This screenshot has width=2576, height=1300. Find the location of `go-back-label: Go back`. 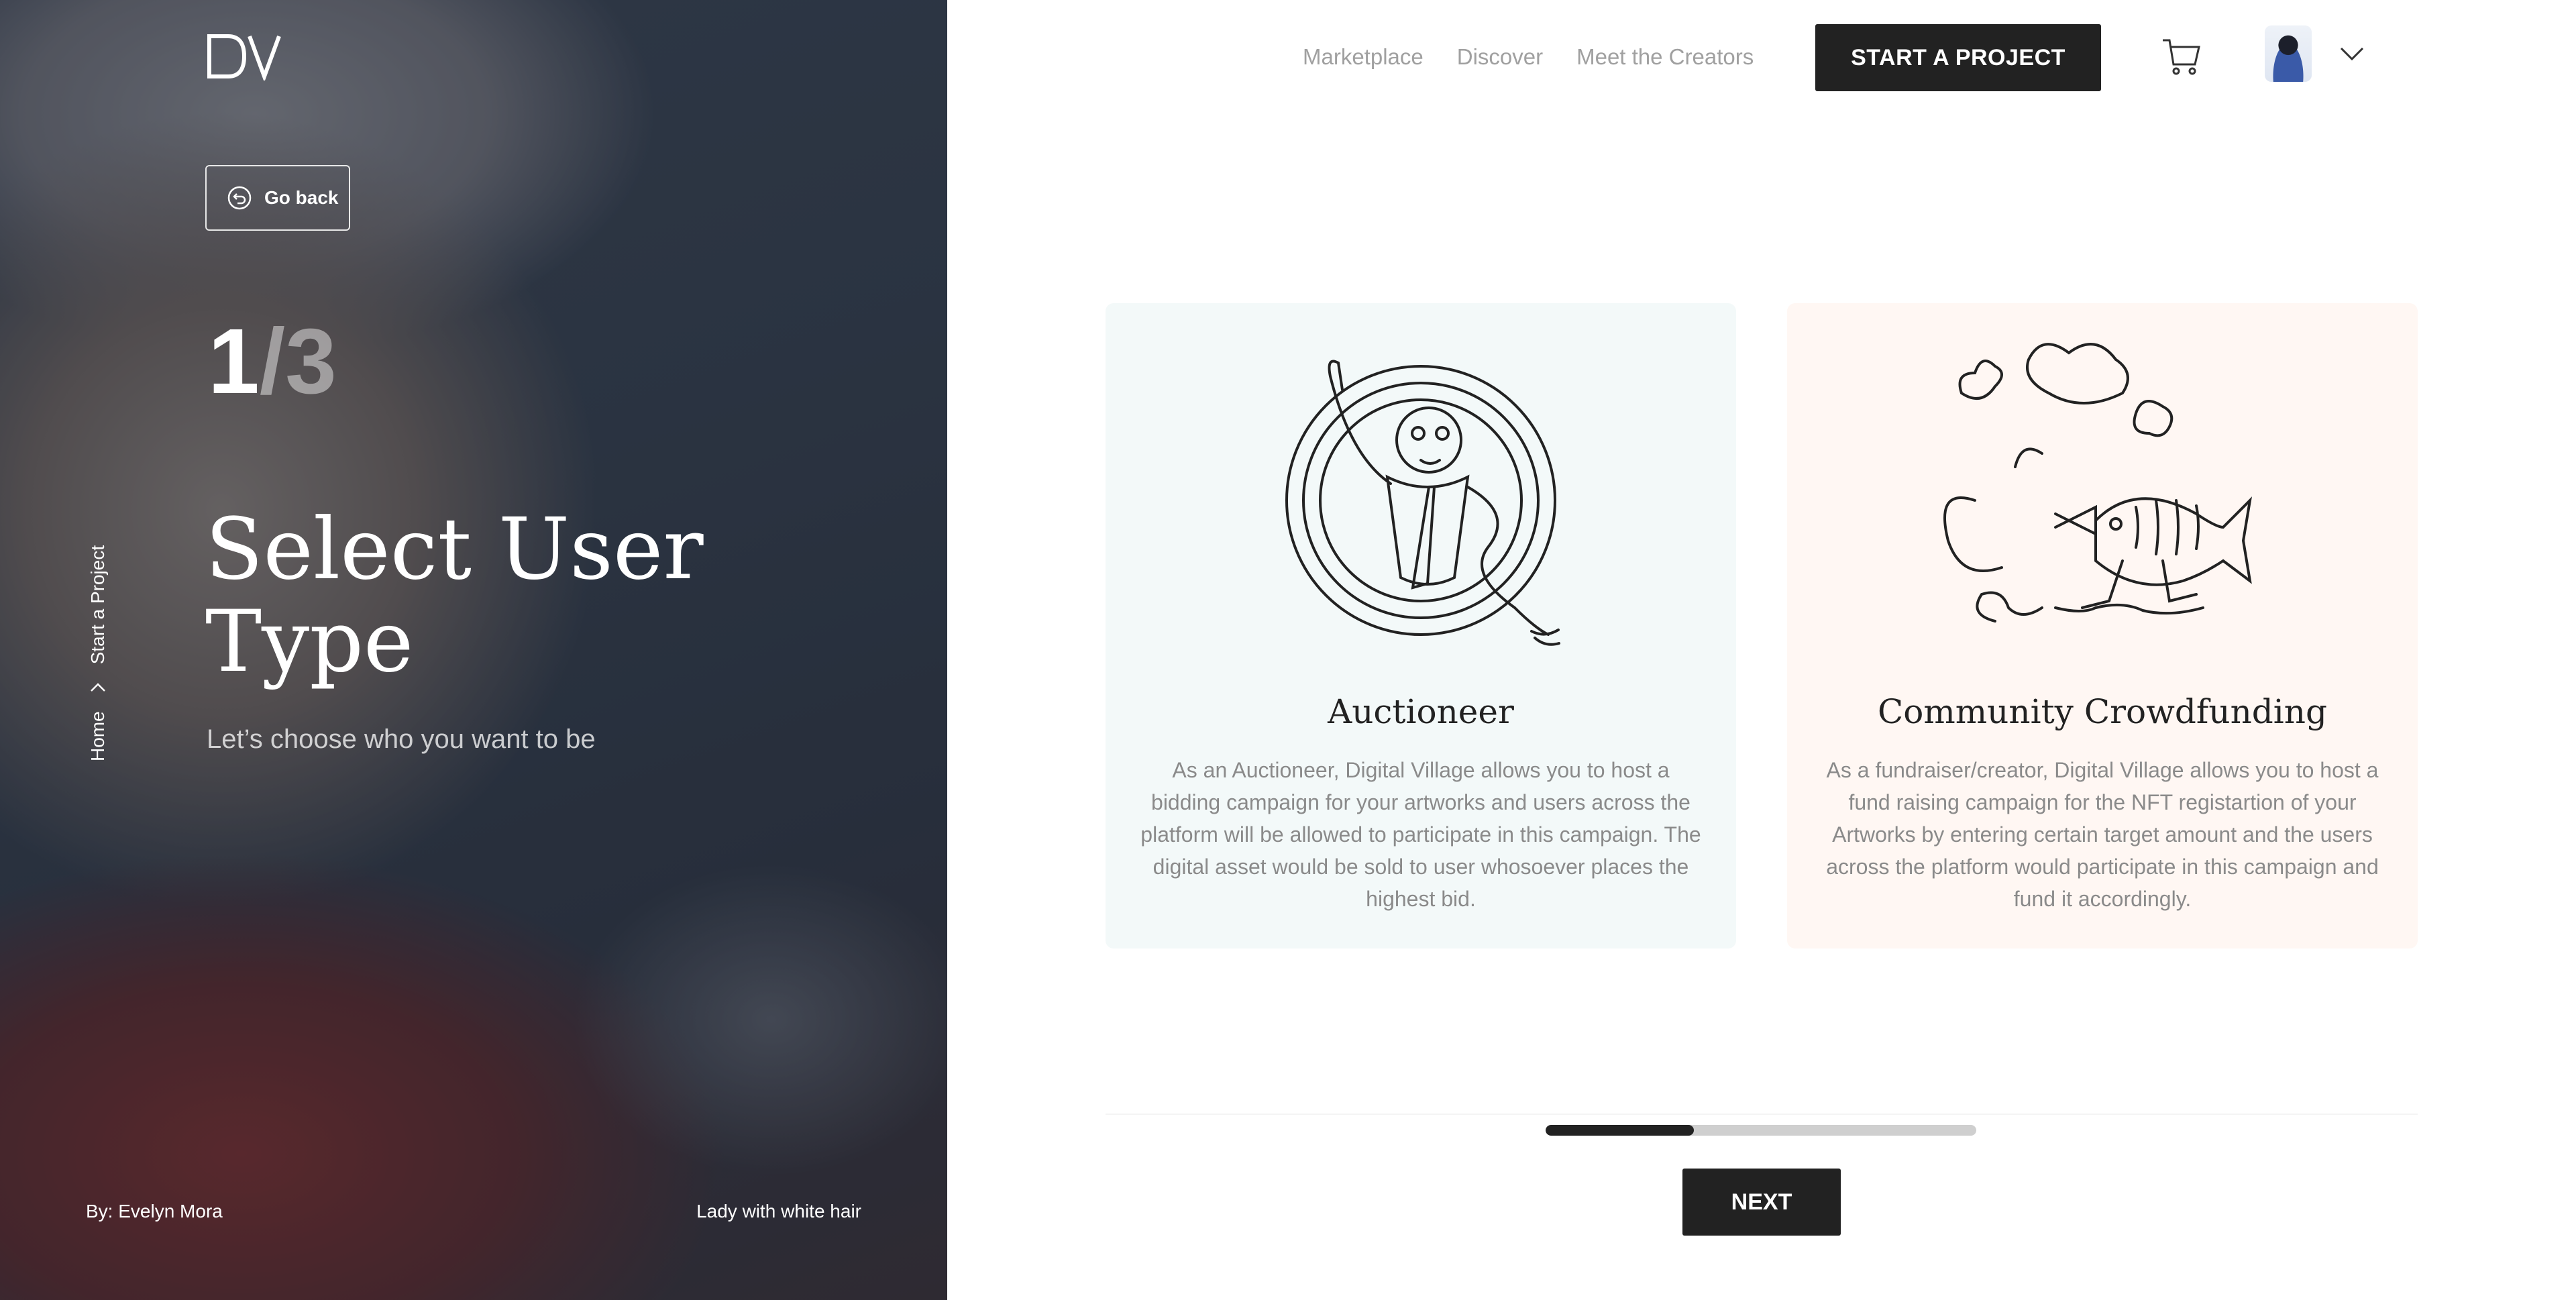

go-back-label: Go back is located at coordinates (301, 198).